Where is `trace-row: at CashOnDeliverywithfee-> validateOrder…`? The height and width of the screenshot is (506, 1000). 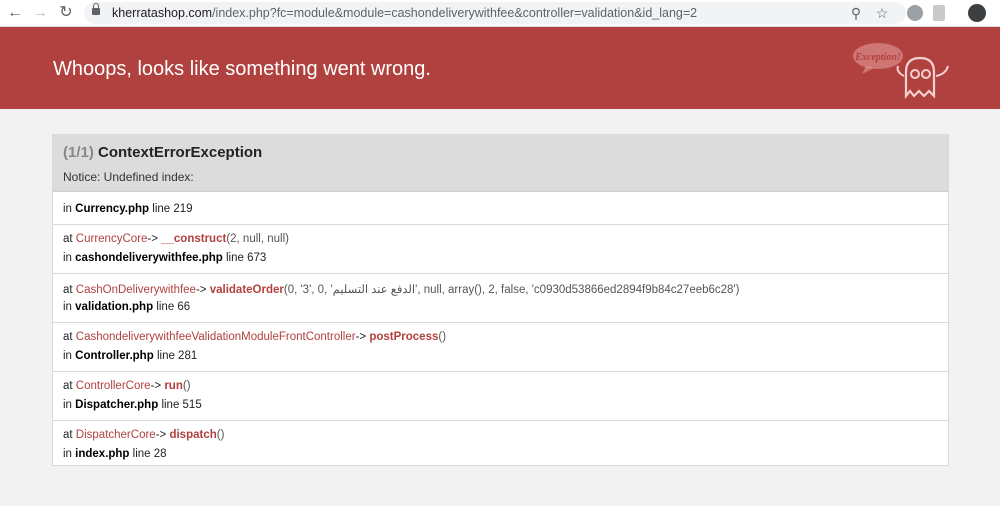 trace-row: at CashOnDeliverywithfee-> validateOrder… is located at coordinates (500, 298).